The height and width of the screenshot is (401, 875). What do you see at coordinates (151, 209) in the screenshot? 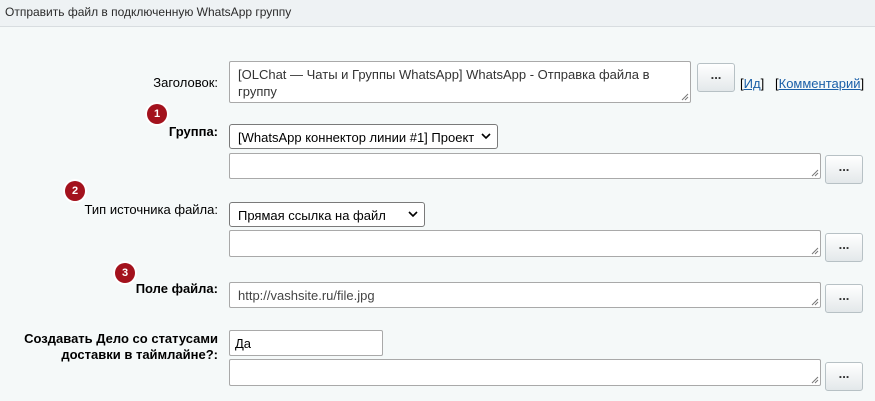
I see `source-type-label: Тип источника файла:` at bounding box center [151, 209].